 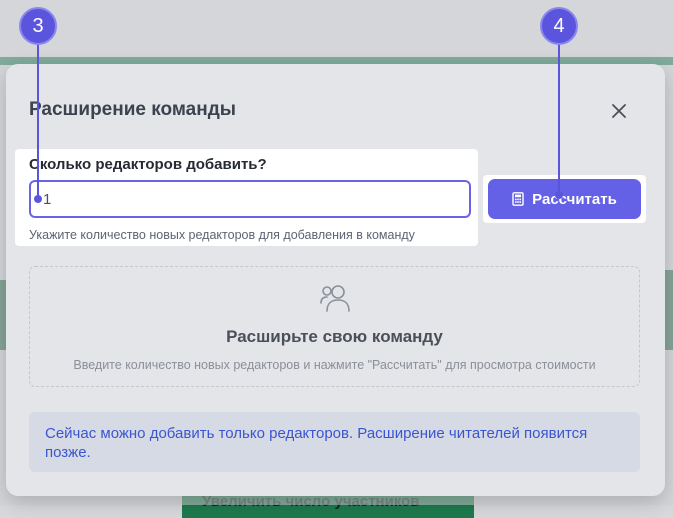 What do you see at coordinates (250, 199) in the screenshot?
I see `editors-count-input` at bounding box center [250, 199].